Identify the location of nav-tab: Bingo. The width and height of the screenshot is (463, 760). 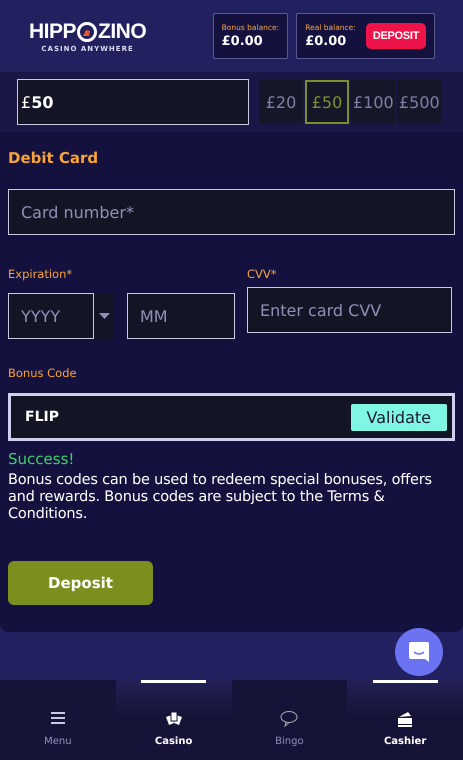
(290, 720).